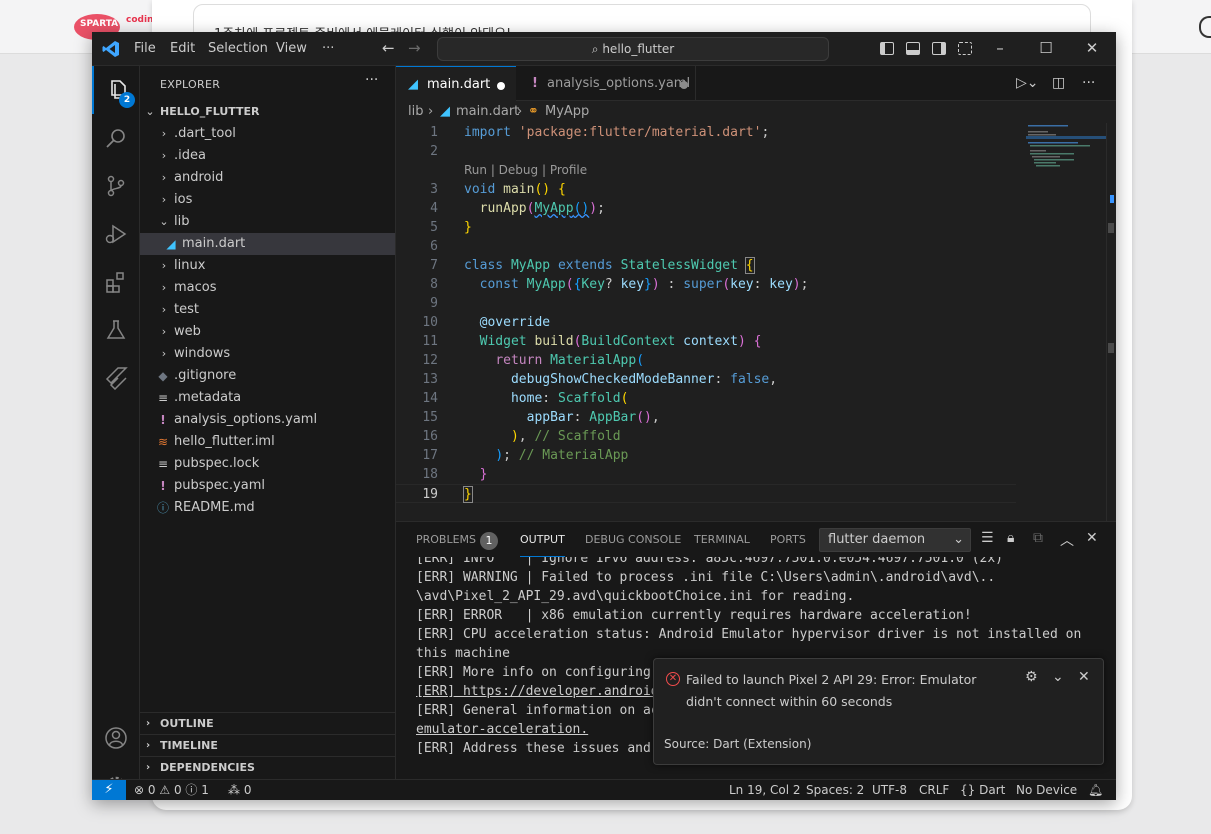 Image resolution: width=1211 pixels, height=834 pixels. What do you see at coordinates (267, 244) in the screenshot?
I see `tree-item-selected: ◢ main.dart` at bounding box center [267, 244].